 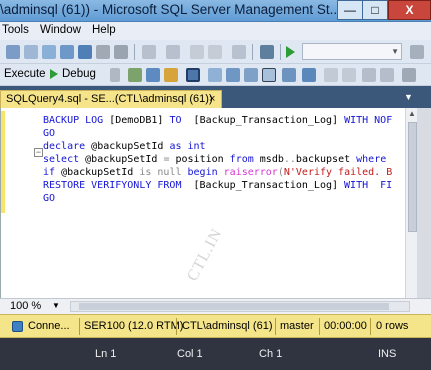 I want to click on zoom-dropdown-icon: ▼, so click(x=56, y=305).